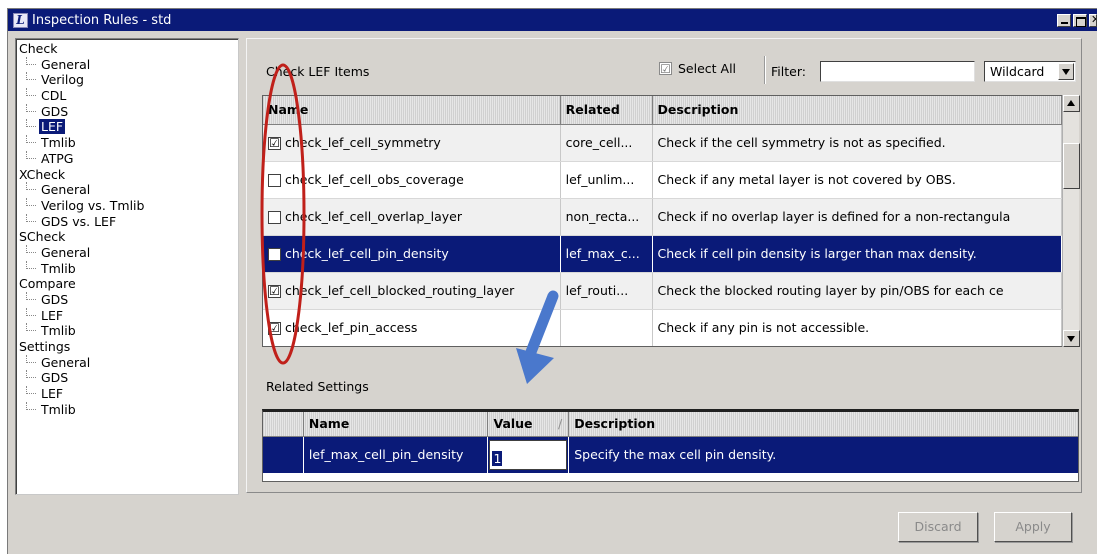  Describe the element at coordinates (857, 110) in the screenshot. I see `column-header-description: Description` at that location.